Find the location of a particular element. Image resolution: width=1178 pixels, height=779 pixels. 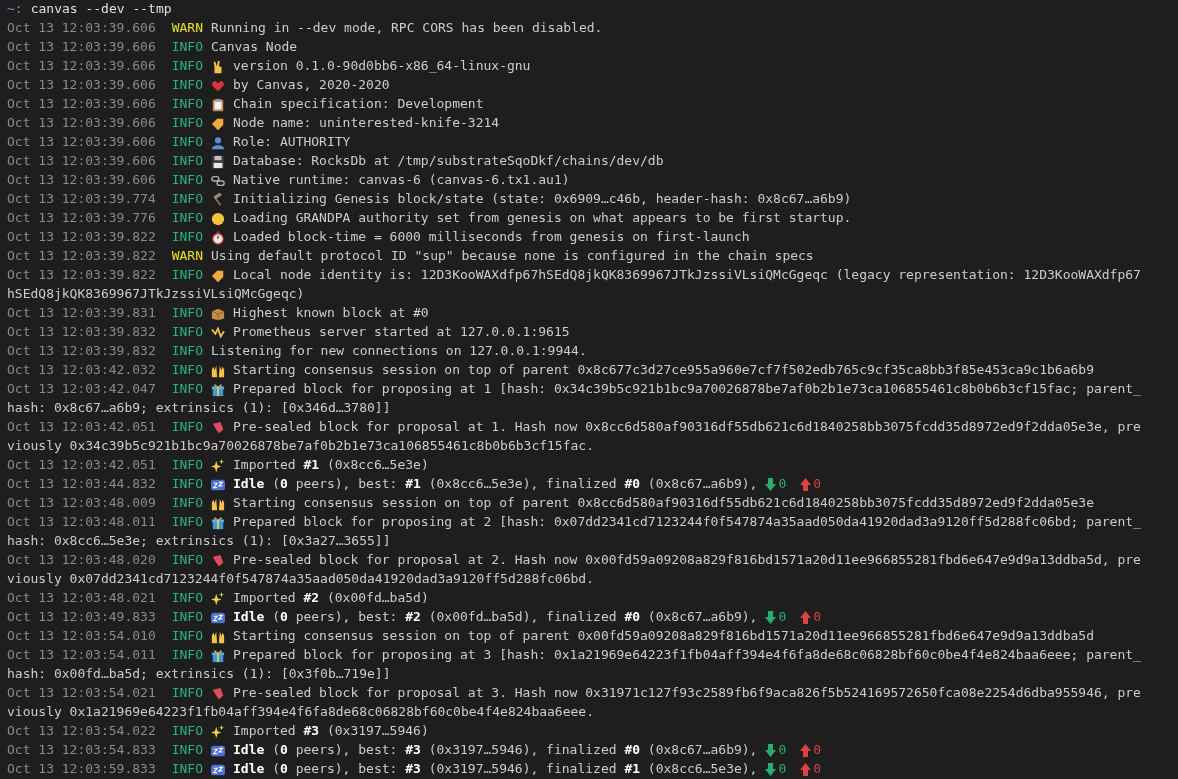

log-message: Loaded block-time = 6000 milliseconds from genesis on first-launch is located at coordinates (491, 237).